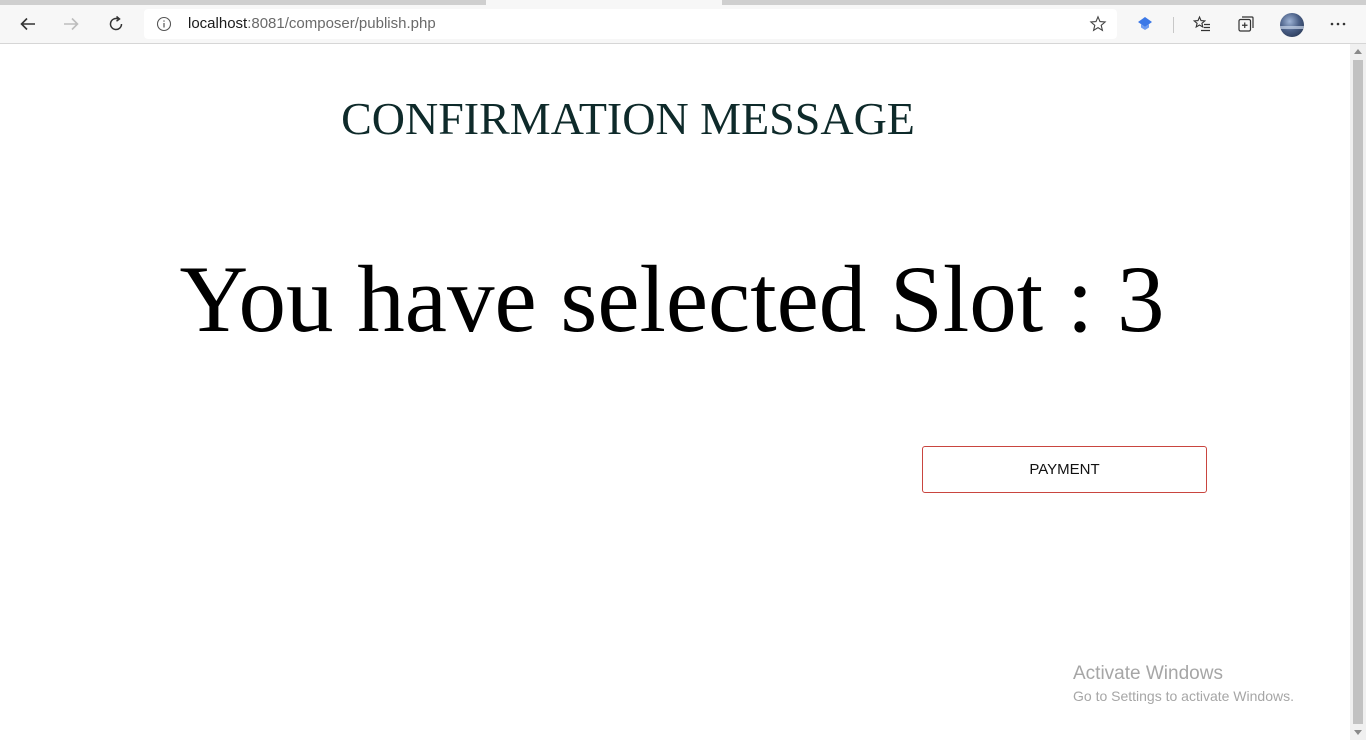  I want to click on more-button, so click(1338, 24).